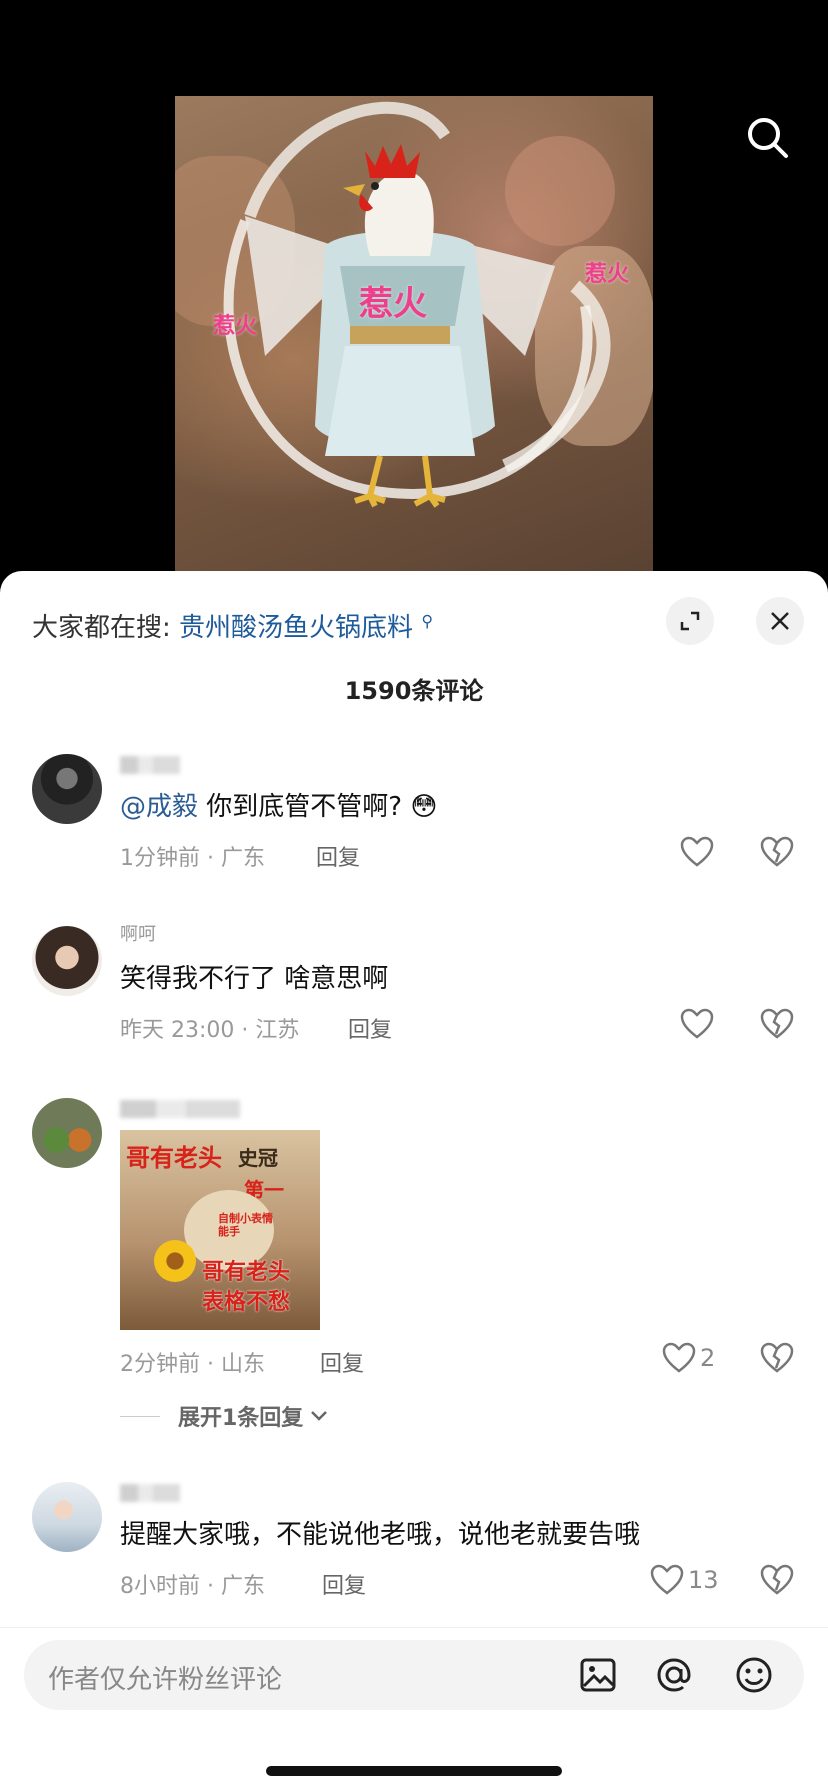 The width and height of the screenshot is (828, 1792). What do you see at coordinates (703, 1580) in the screenshot?
I see `like-count: 13` at bounding box center [703, 1580].